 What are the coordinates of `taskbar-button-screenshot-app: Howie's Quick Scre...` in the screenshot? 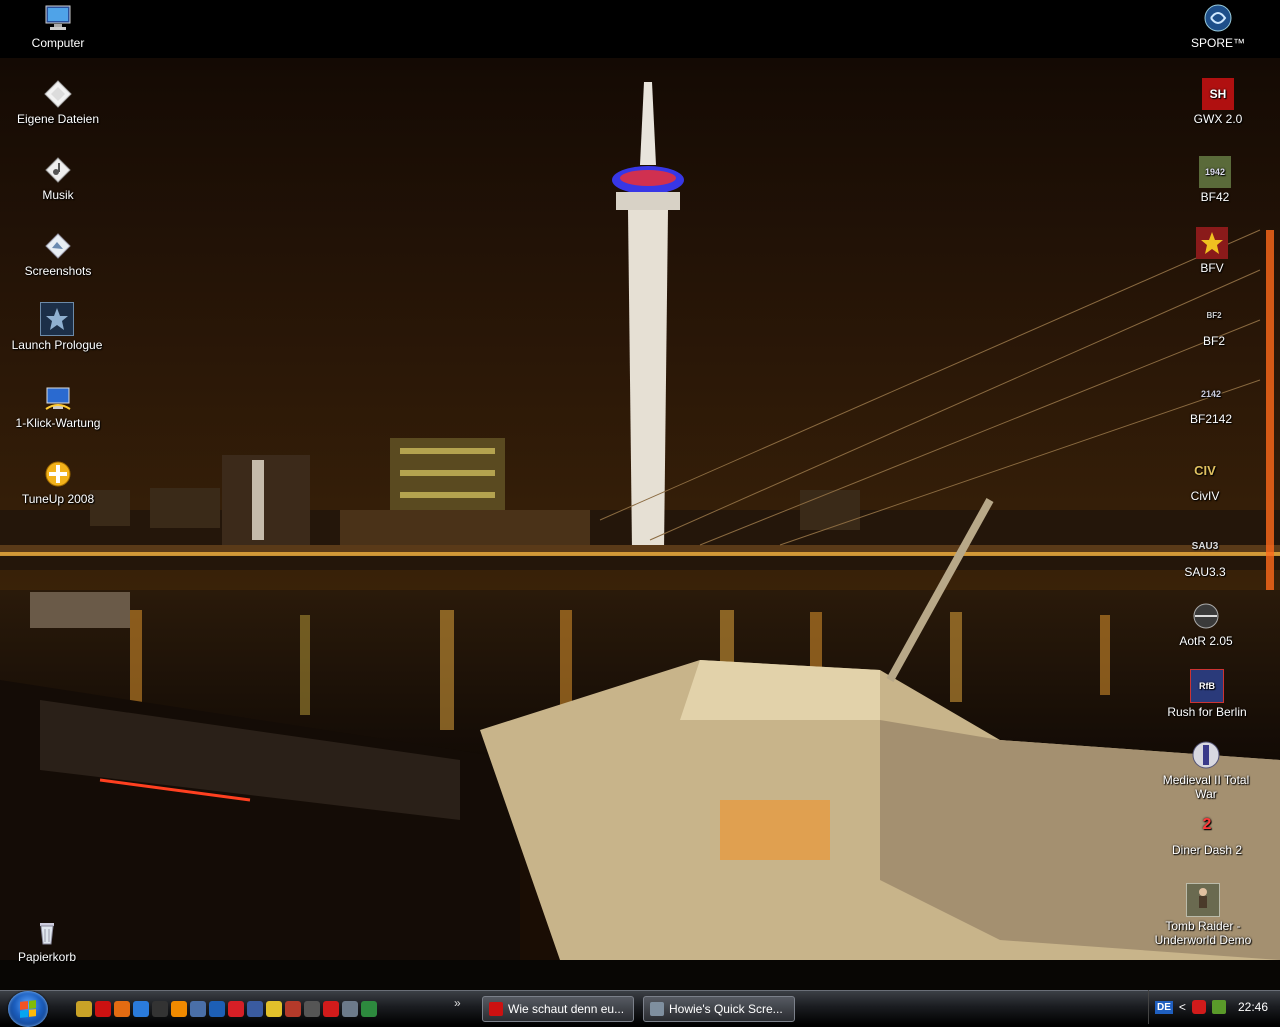 It's located at (719, 1009).